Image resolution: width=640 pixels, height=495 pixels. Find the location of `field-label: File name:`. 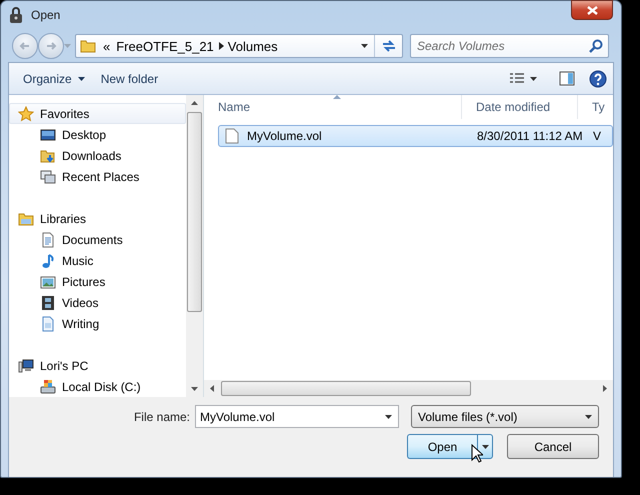

field-label: File name: is located at coordinates (162, 417).